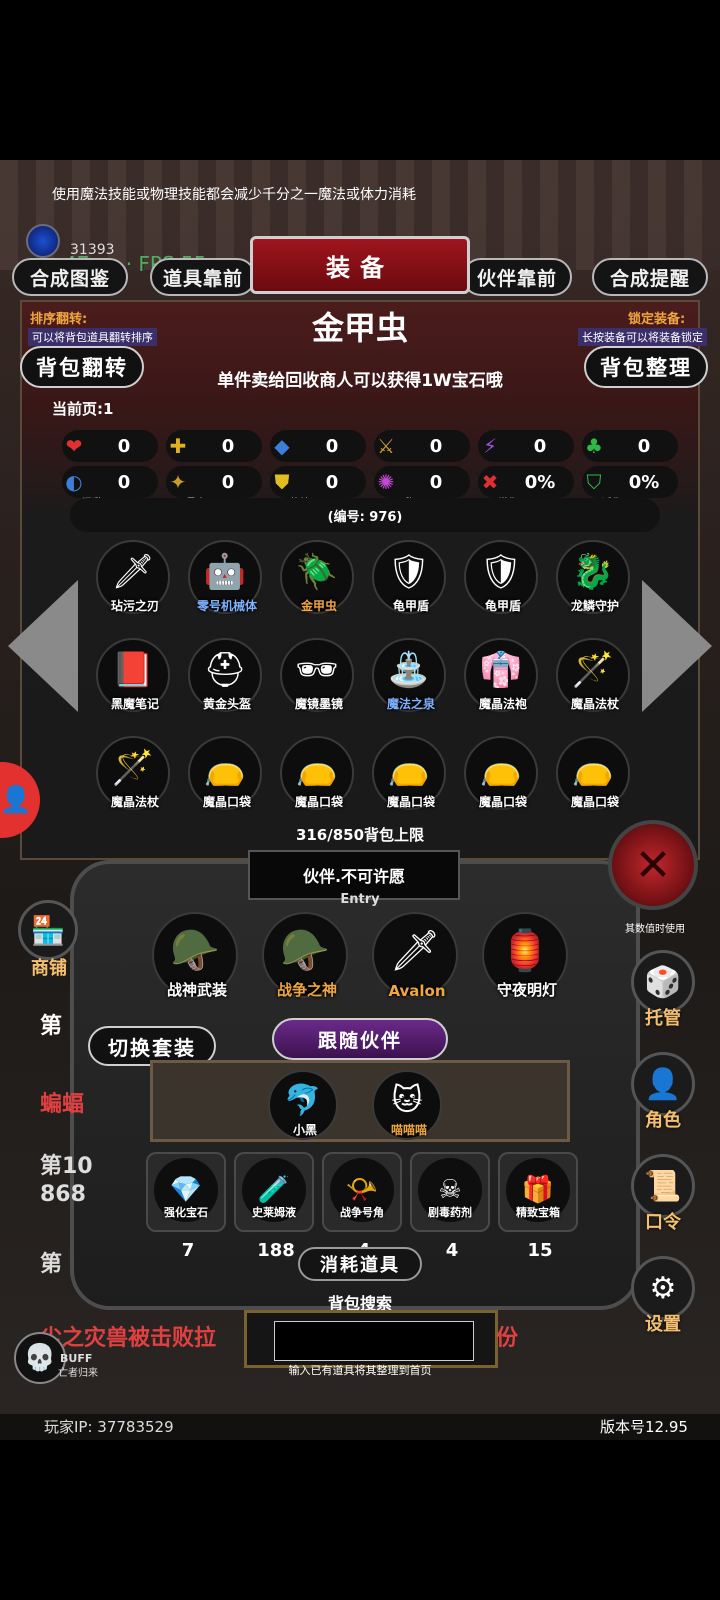 The height and width of the screenshot is (1600, 720). I want to click on inventory-slot: ⛲ 魔法之泉, so click(409, 675).